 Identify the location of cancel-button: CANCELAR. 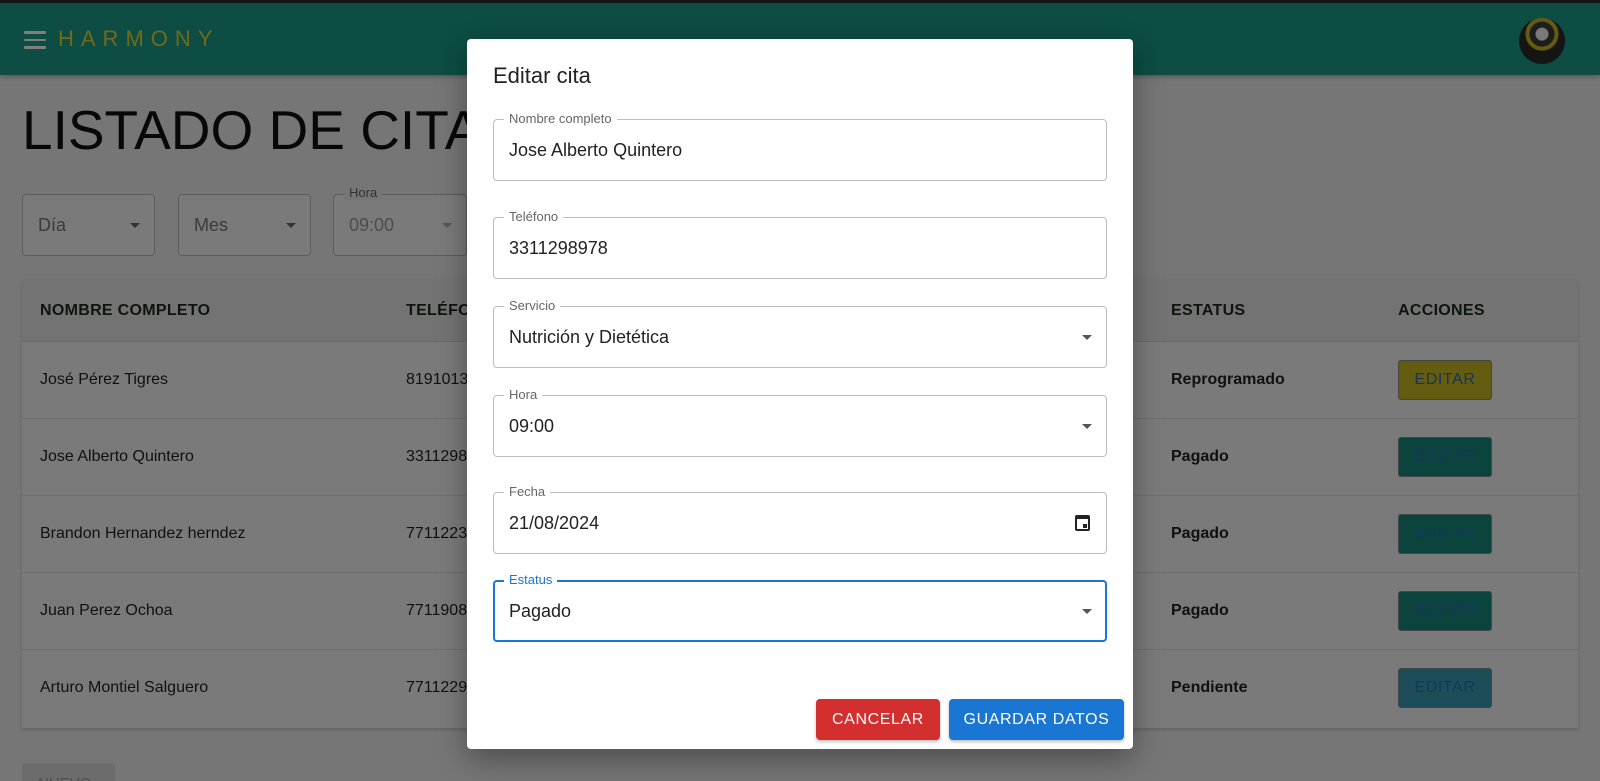
(878, 719).